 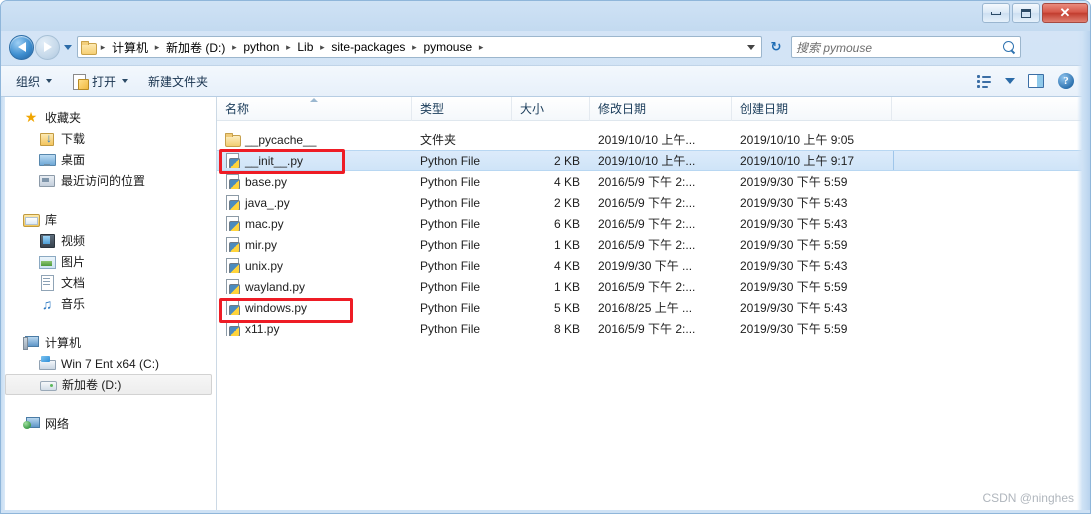 I want to click on column-label: 类型, so click(x=432, y=109).